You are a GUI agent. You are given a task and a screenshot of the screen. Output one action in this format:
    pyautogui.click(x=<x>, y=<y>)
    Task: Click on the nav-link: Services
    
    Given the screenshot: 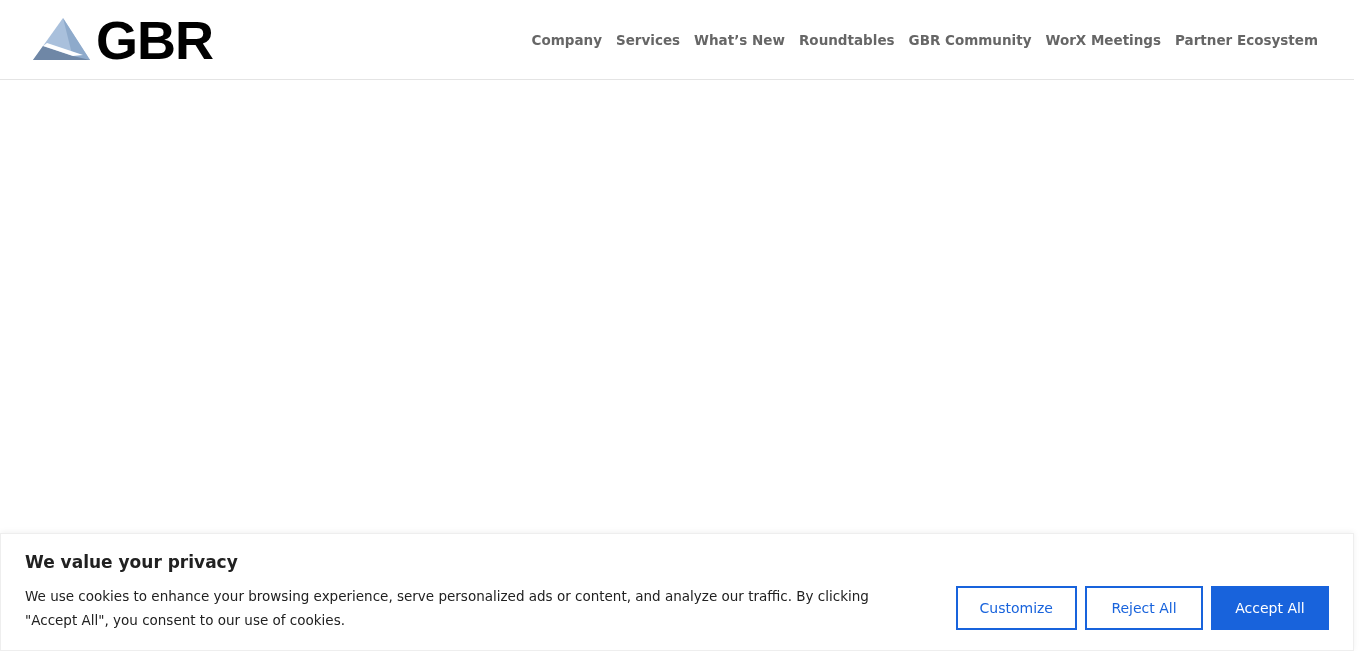 What is the action you would take?
    pyautogui.click(x=648, y=39)
    